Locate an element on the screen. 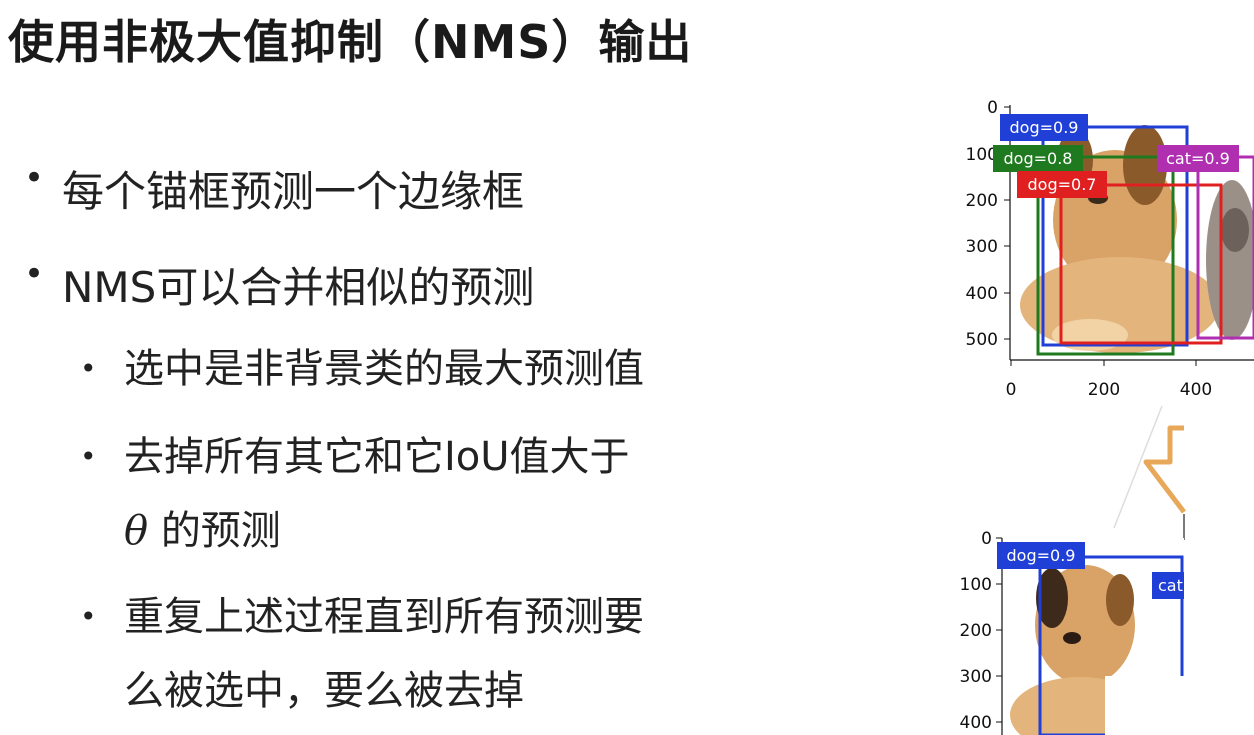  sub-bullet-item: • 重复上述过程直到所有预测要 么被选中，要么被去掉 is located at coordinates (362, 654).